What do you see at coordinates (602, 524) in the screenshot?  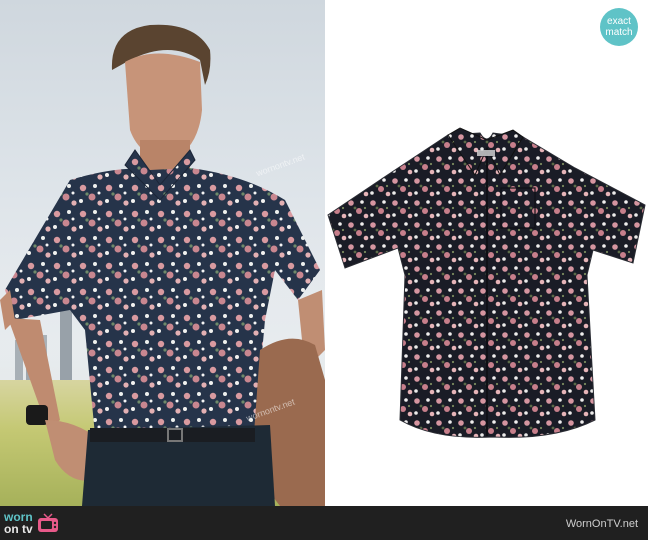 I see `site-url: WornOnTV.net` at bounding box center [602, 524].